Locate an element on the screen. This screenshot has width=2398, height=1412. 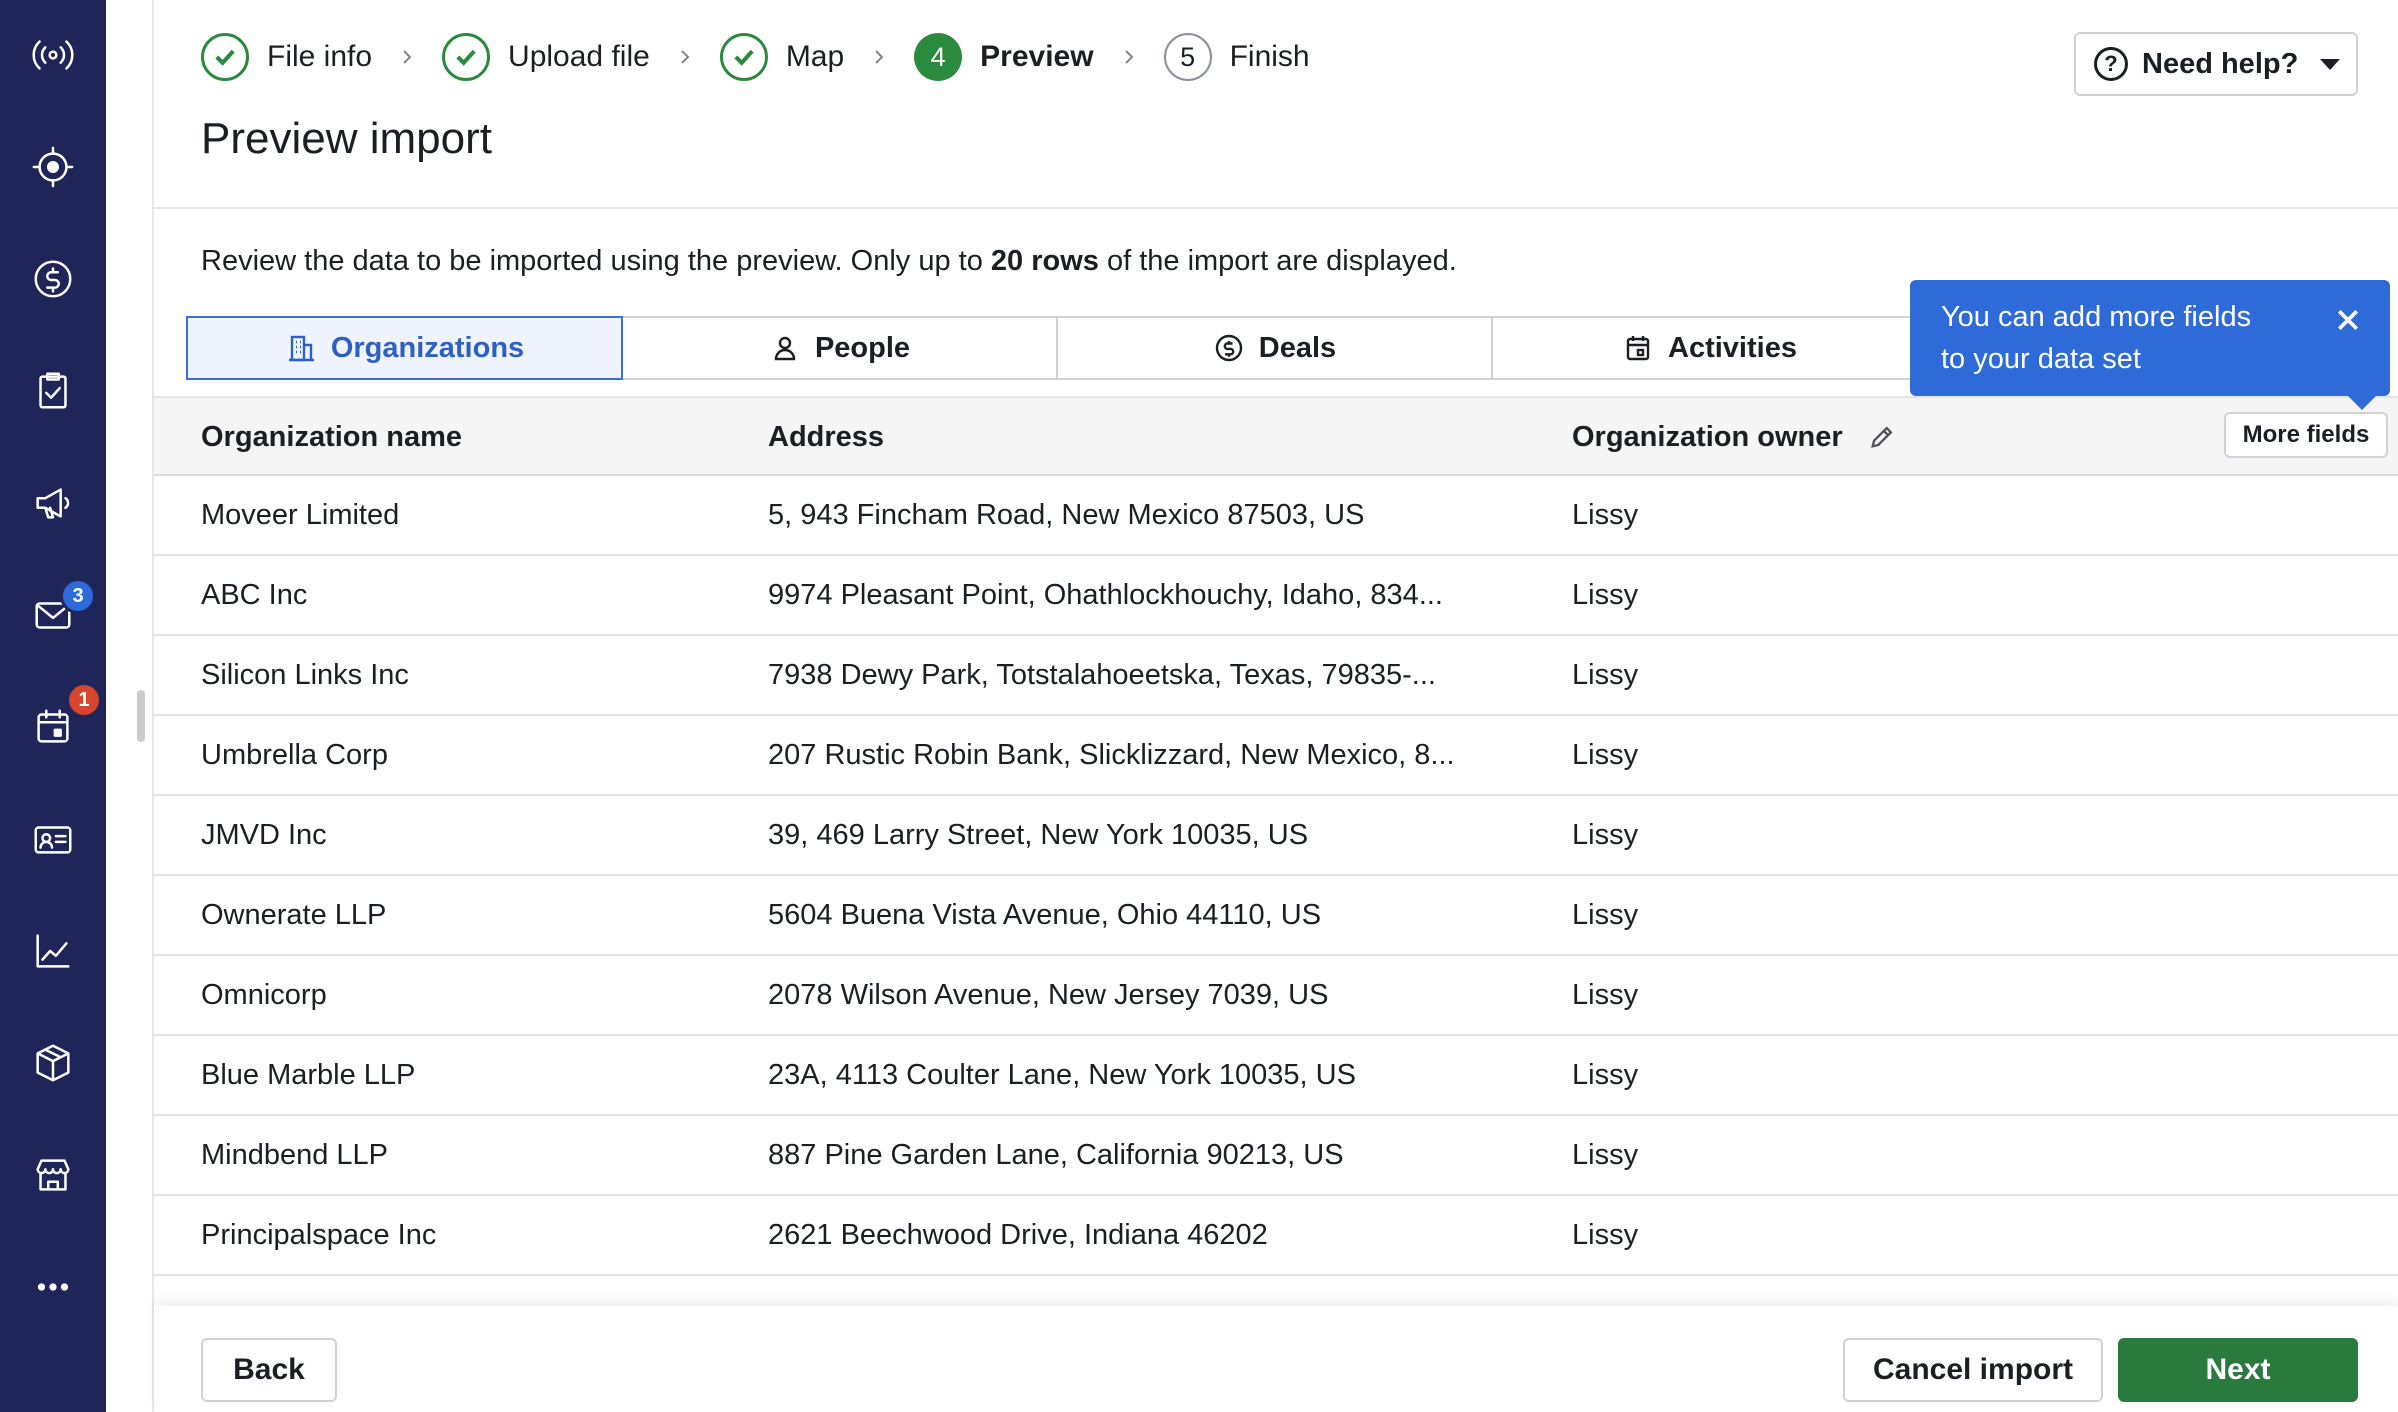
cell-organization-name: Umbrella Corp is located at coordinates (294, 754).